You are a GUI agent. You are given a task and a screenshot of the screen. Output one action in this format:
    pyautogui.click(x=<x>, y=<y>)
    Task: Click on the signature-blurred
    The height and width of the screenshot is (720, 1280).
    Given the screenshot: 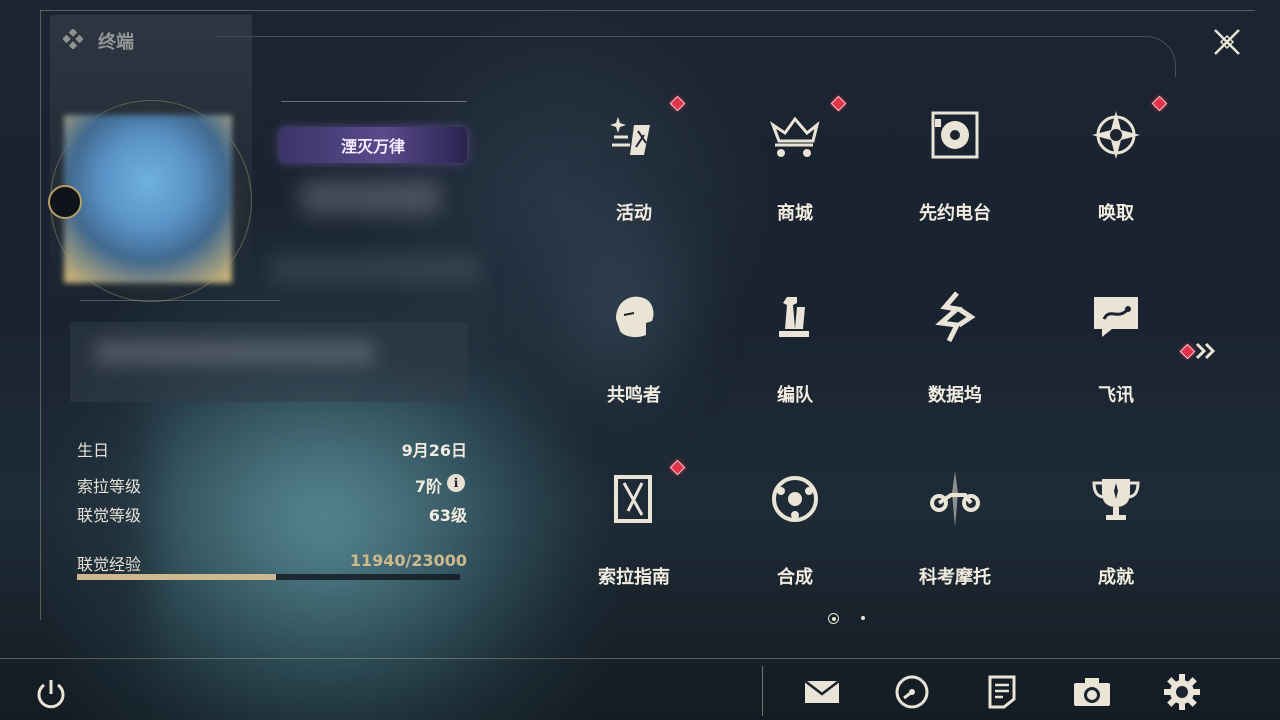 What is the action you would take?
    pyautogui.click(x=235, y=352)
    